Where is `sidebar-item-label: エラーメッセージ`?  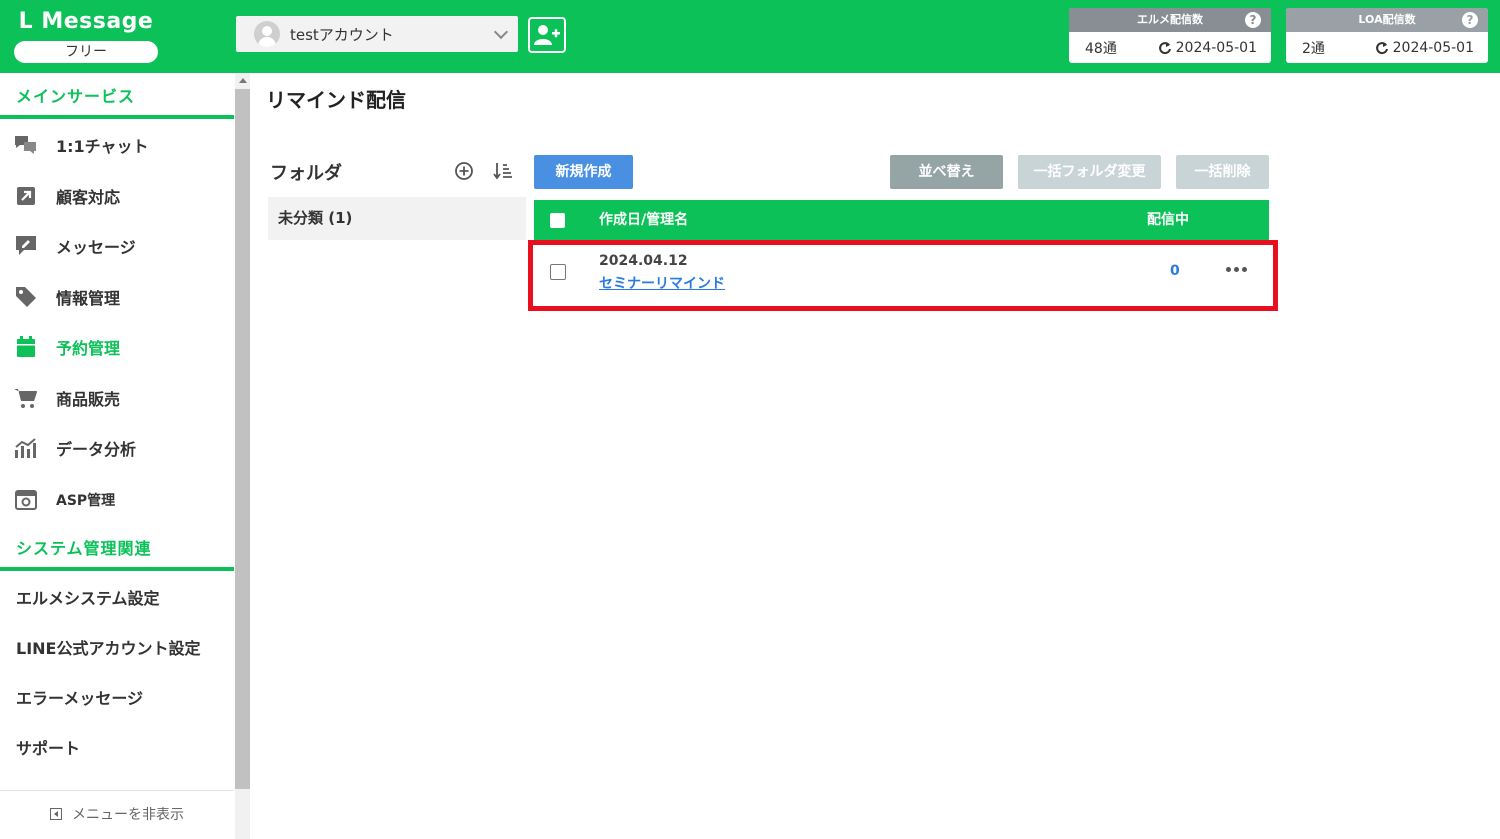 sidebar-item-label: エラーメッセージ is located at coordinates (80, 698).